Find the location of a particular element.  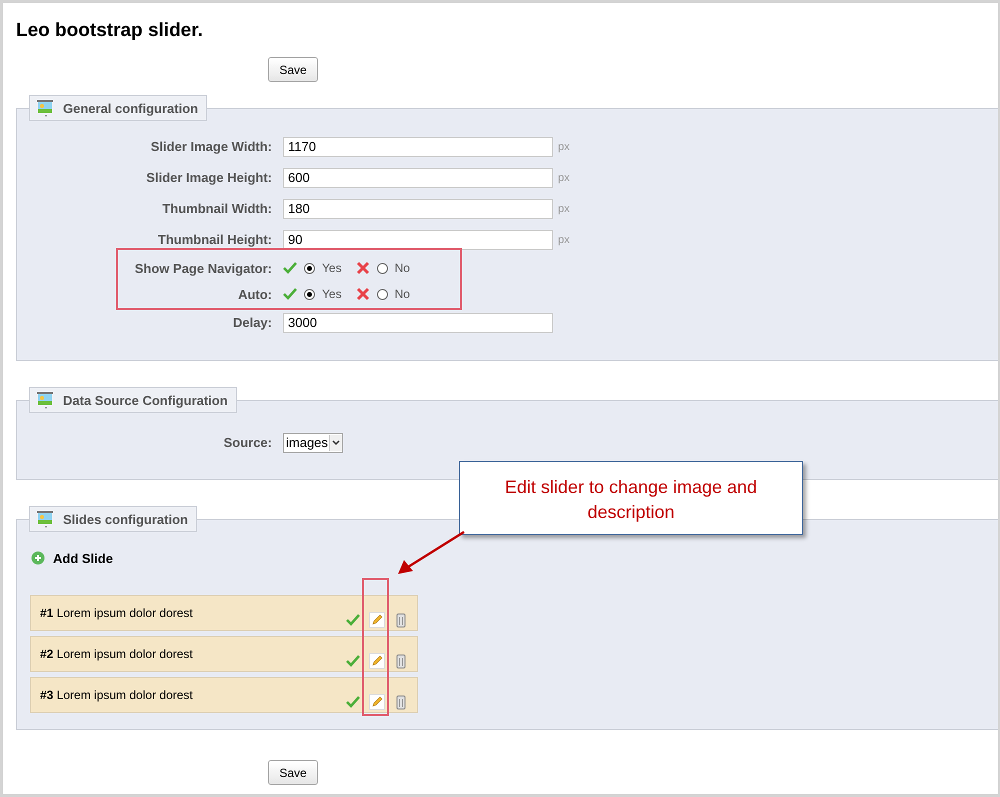

arrow-icon is located at coordinates (431, 553).